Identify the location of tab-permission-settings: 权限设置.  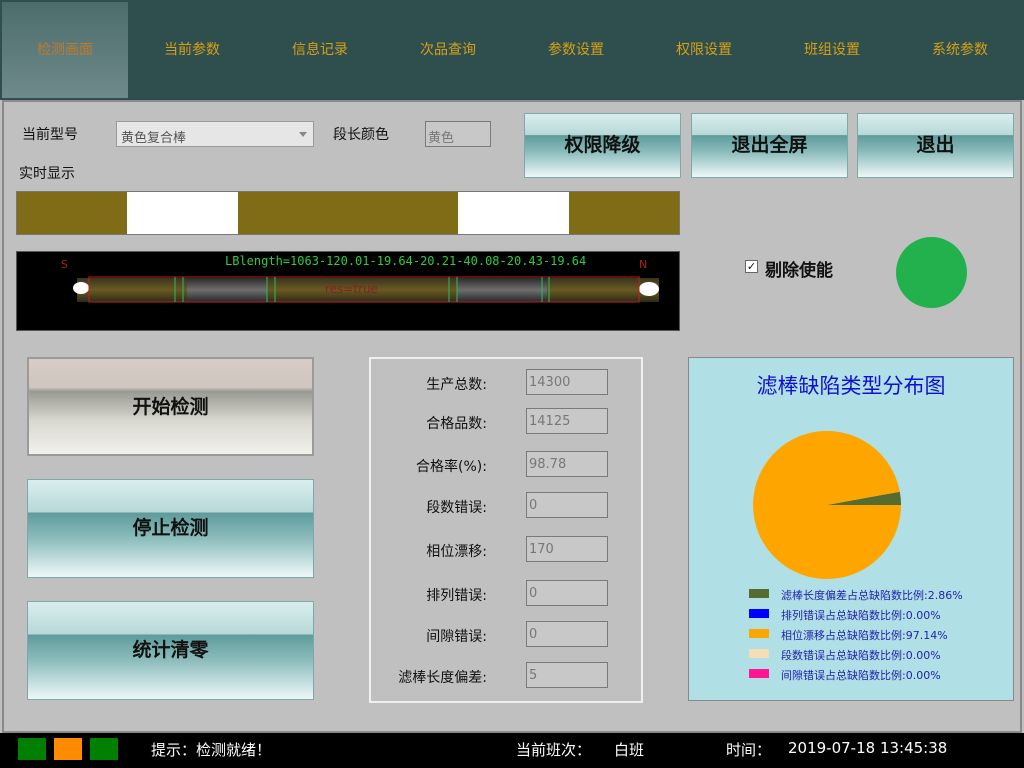
(704, 50).